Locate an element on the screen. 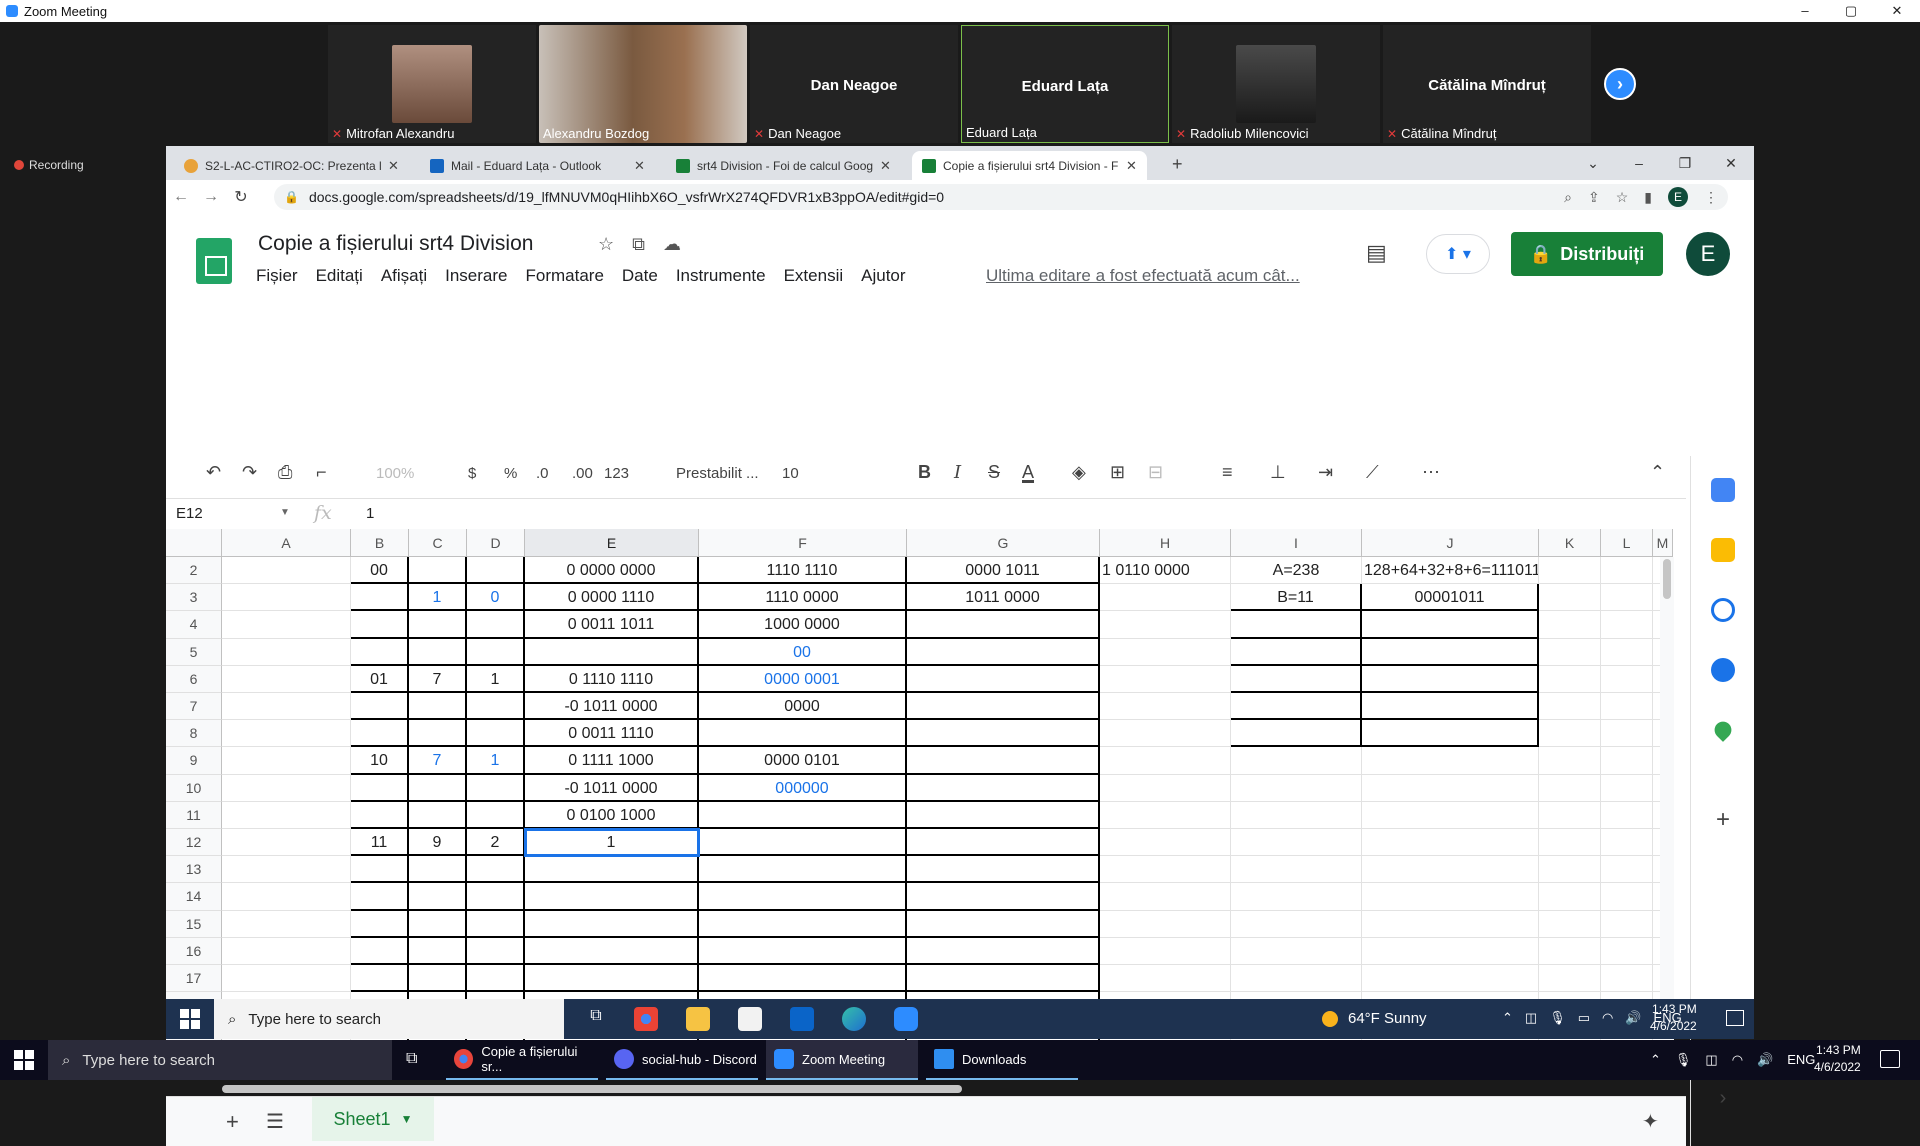  cell-h15 is located at coordinates (1165, 924).